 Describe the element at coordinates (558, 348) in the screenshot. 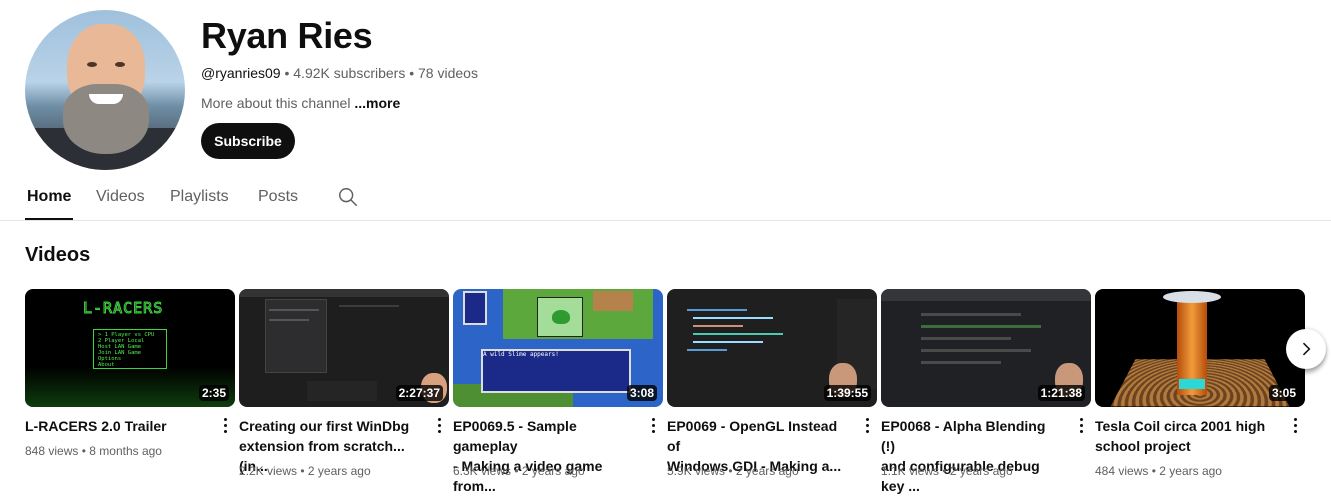

I see `video-thumbnail: A wild Slime appears! 3:08` at that location.